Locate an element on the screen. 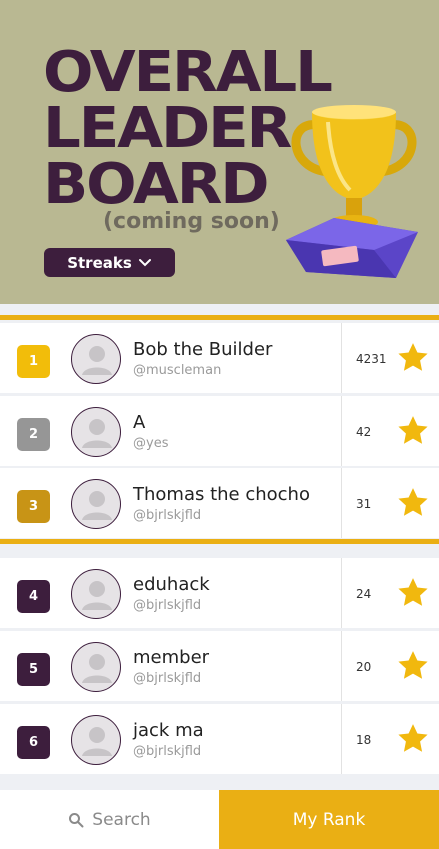 This screenshot has width=439, height=849. top-three-border-bottom is located at coordinates (219, 541).